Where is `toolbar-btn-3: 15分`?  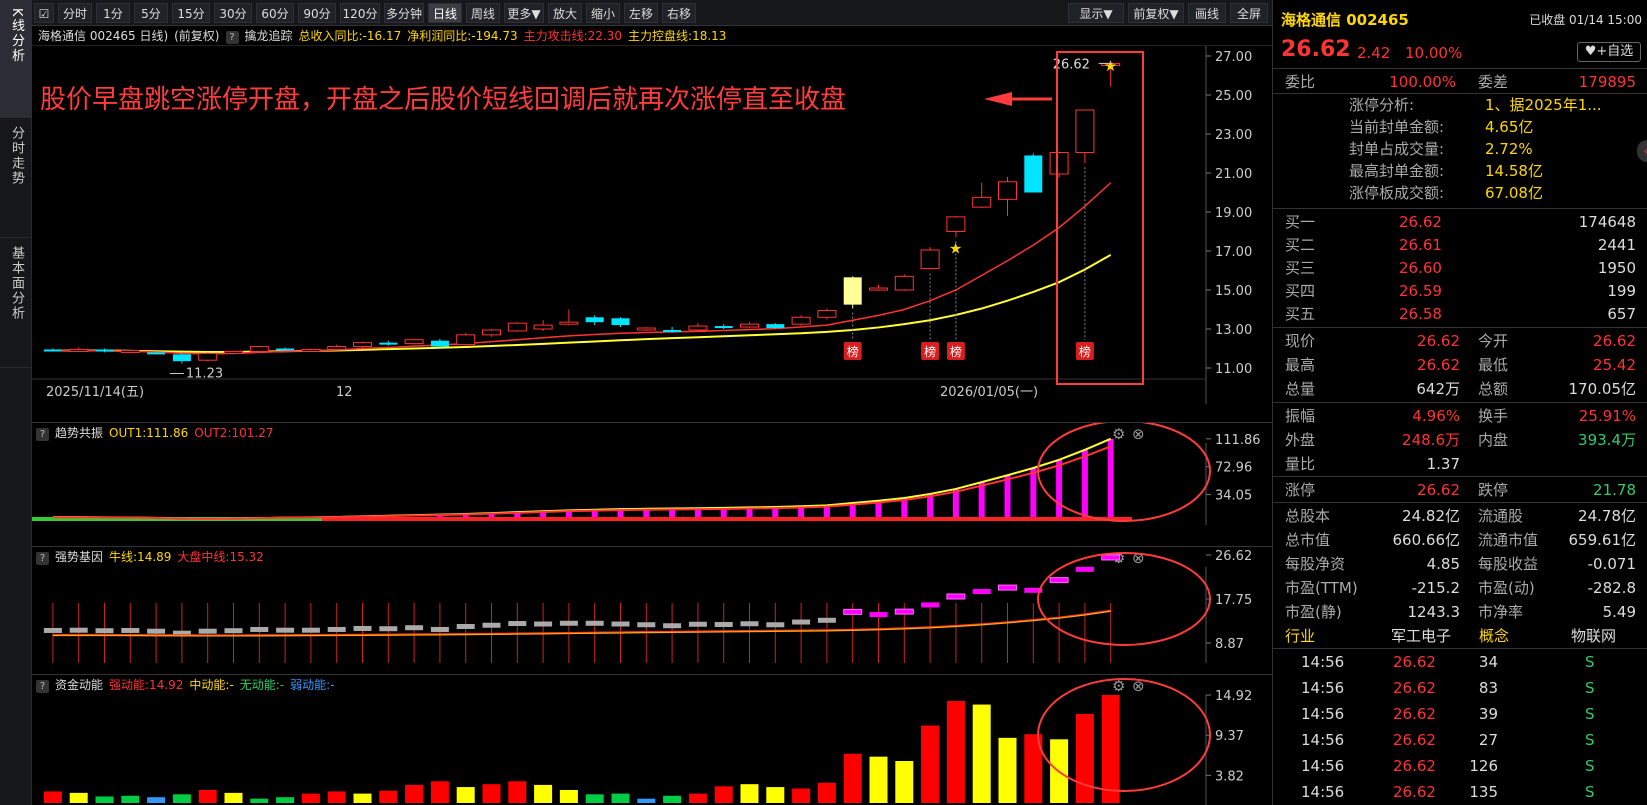 toolbar-btn-3: 15分 is located at coordinates (191, 13).